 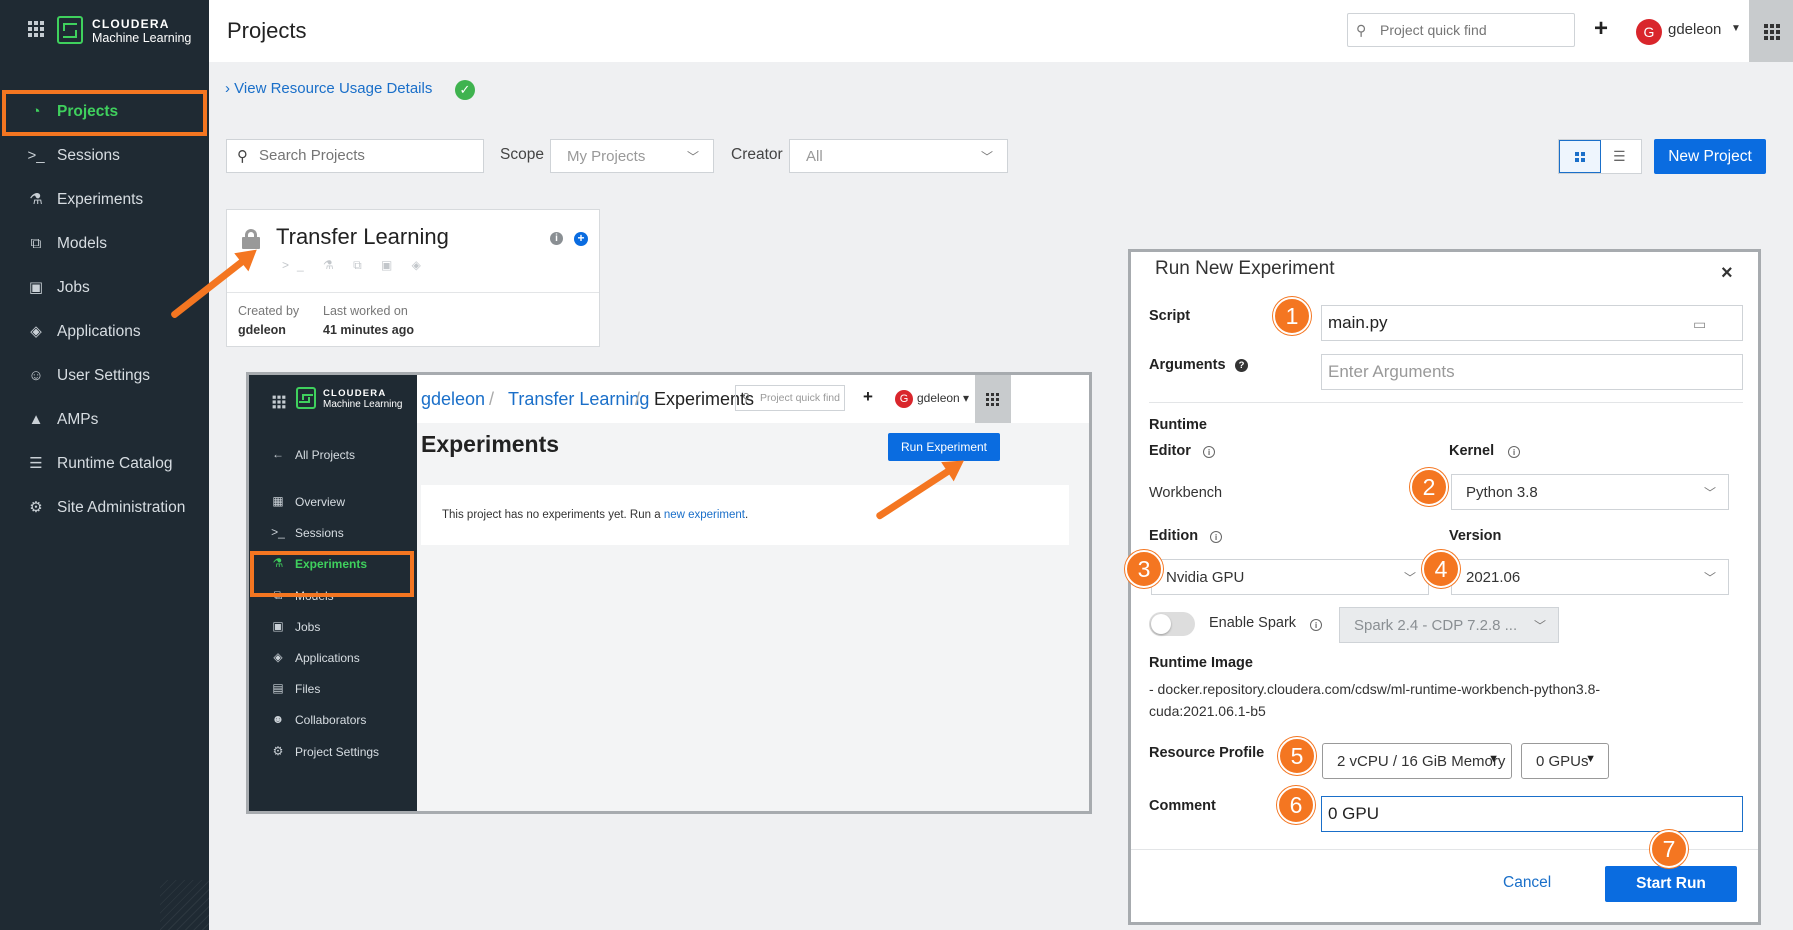 What do you see at coordinates (267, 30) in the screenshot?
I see `page-title: Projects` at bounding box center [267, 30].